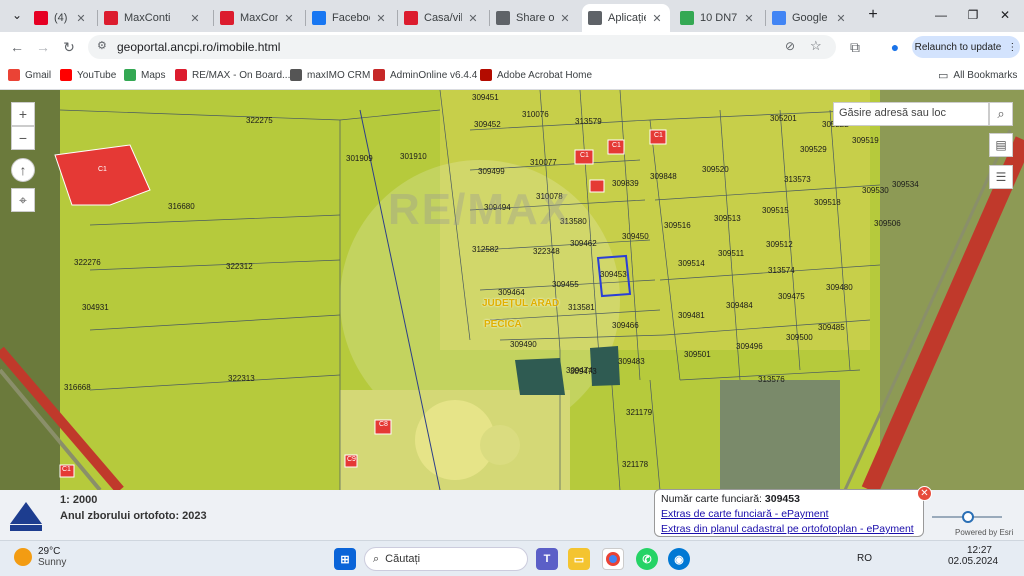 The image size is (1024, 576). I want to click on bookmark-3: Maps, so click(144, 75).